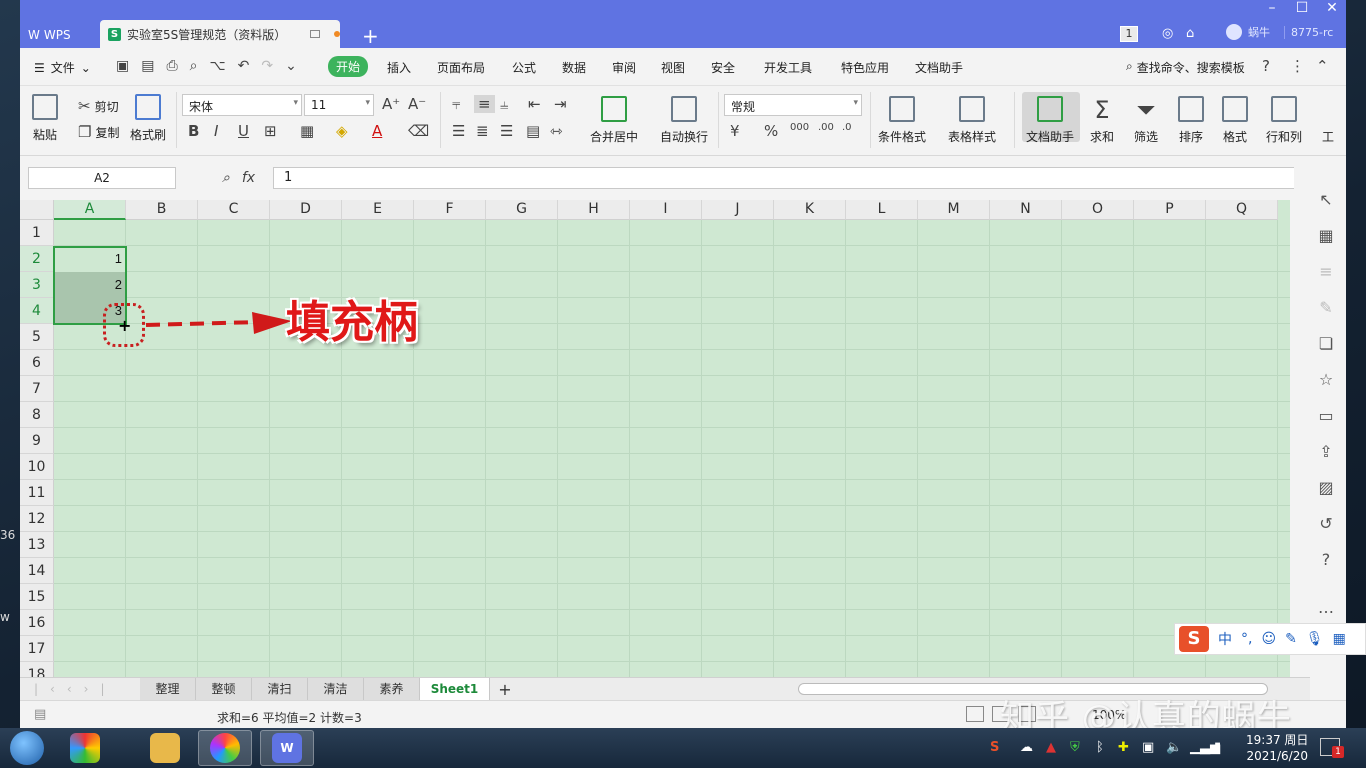 This screenshot has height=768, width=1366. What do you see at coordinates (75, 689) in the screenshot?
I see `sheet-nav-arrows: |‹‹›|` at bounding box center [75, 689].